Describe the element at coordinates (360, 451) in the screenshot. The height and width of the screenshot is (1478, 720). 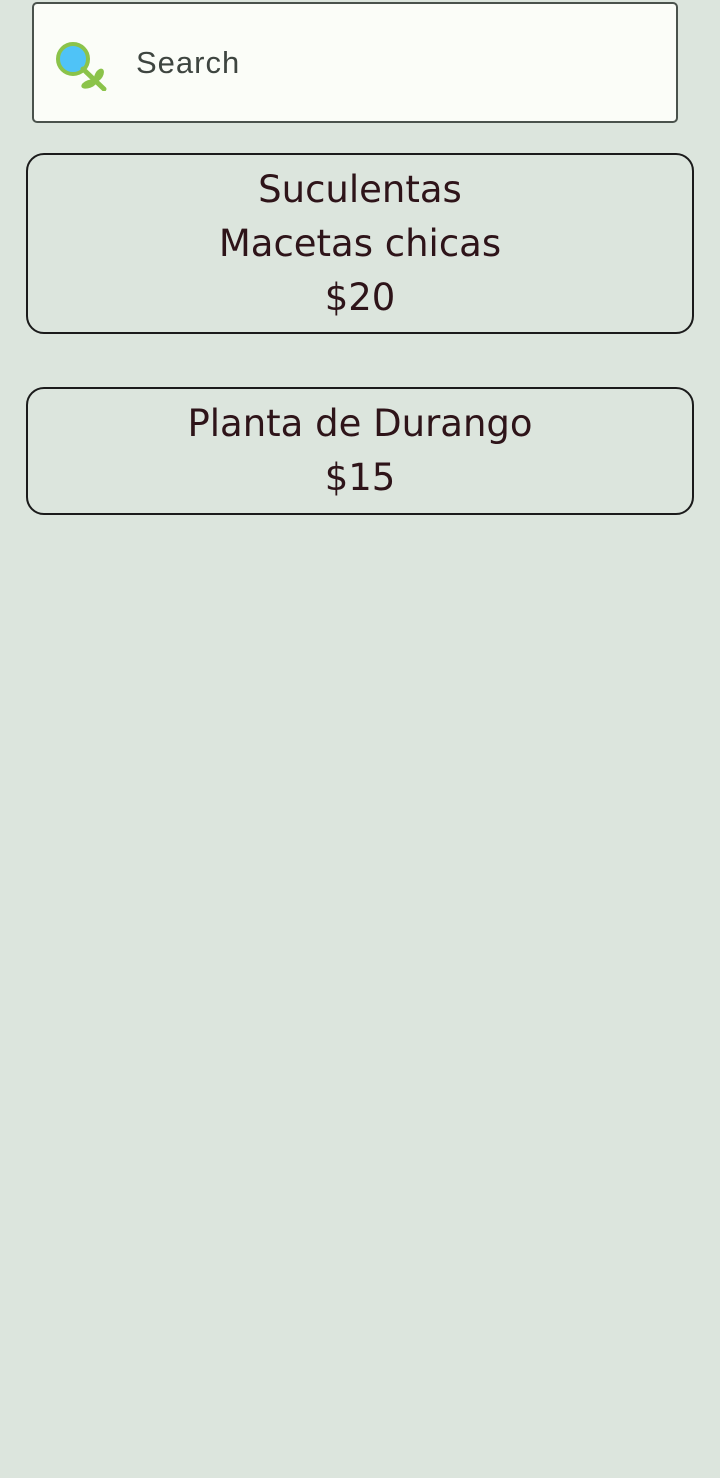
I see `product-card-planta-de-durango: Planta de Durango $15` at that location.